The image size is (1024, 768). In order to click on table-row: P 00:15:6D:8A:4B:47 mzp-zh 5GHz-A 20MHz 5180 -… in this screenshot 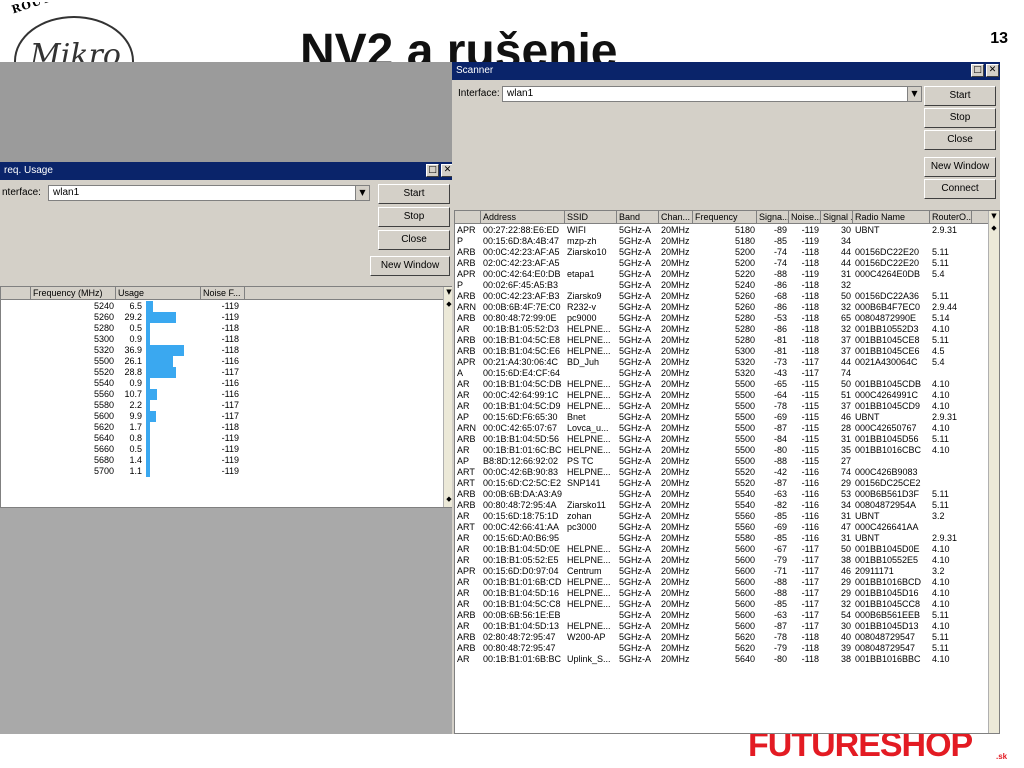, I will do `click(722, 241)`.